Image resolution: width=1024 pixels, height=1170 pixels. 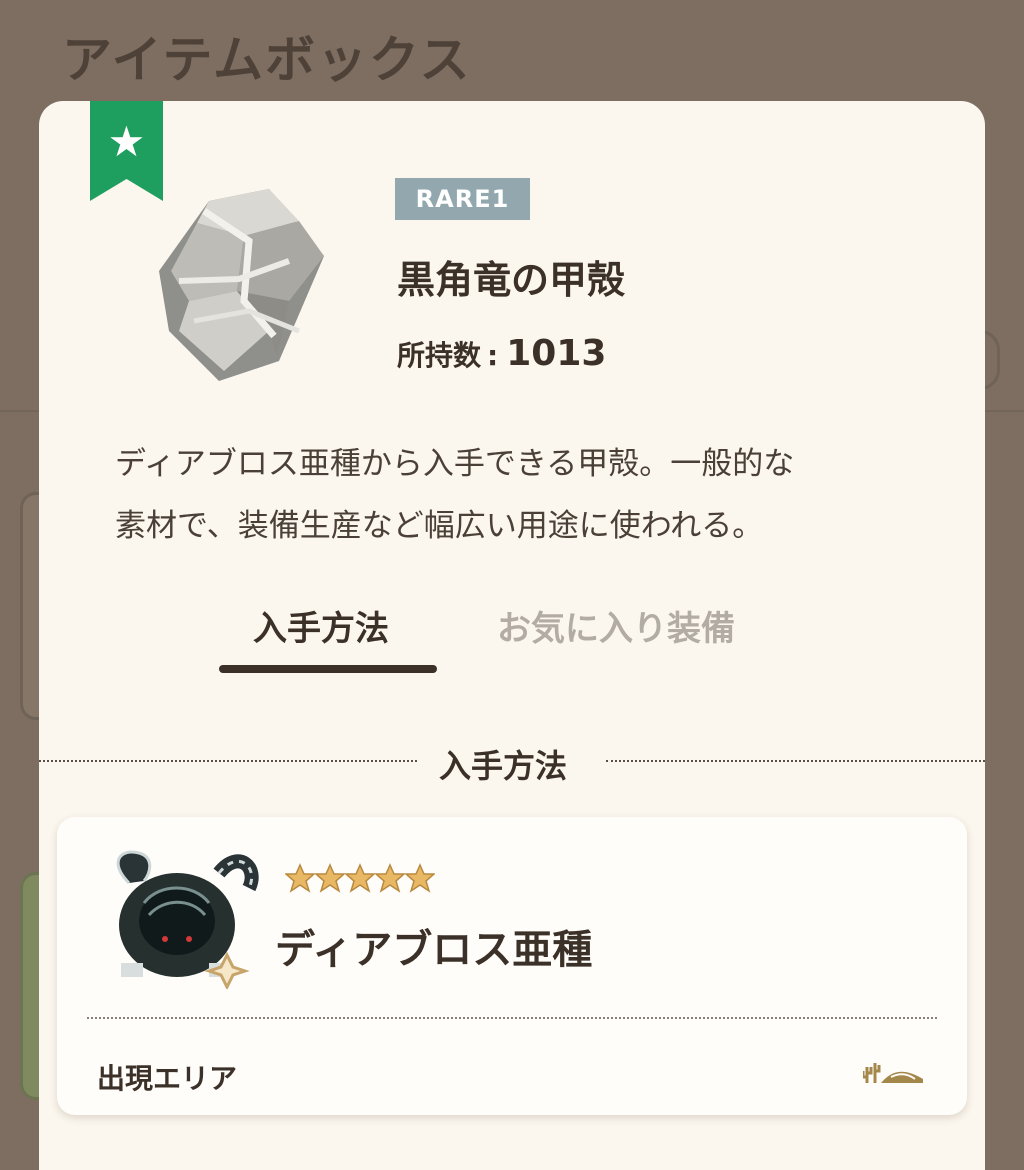 What do you see at coordinates (167, 1078) in the screenshot?
I see `area-label: 出現エリア` at bounding box center [167, 1078].